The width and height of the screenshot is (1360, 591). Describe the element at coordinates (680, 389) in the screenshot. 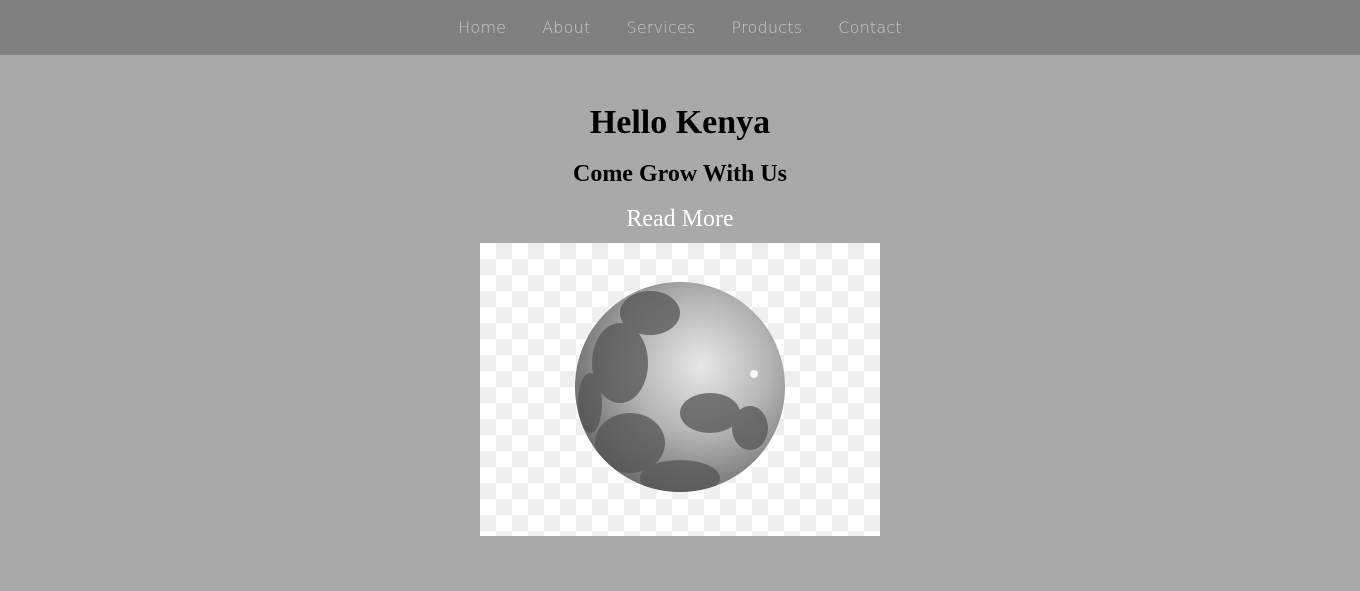

I see `moon-image` at that location.